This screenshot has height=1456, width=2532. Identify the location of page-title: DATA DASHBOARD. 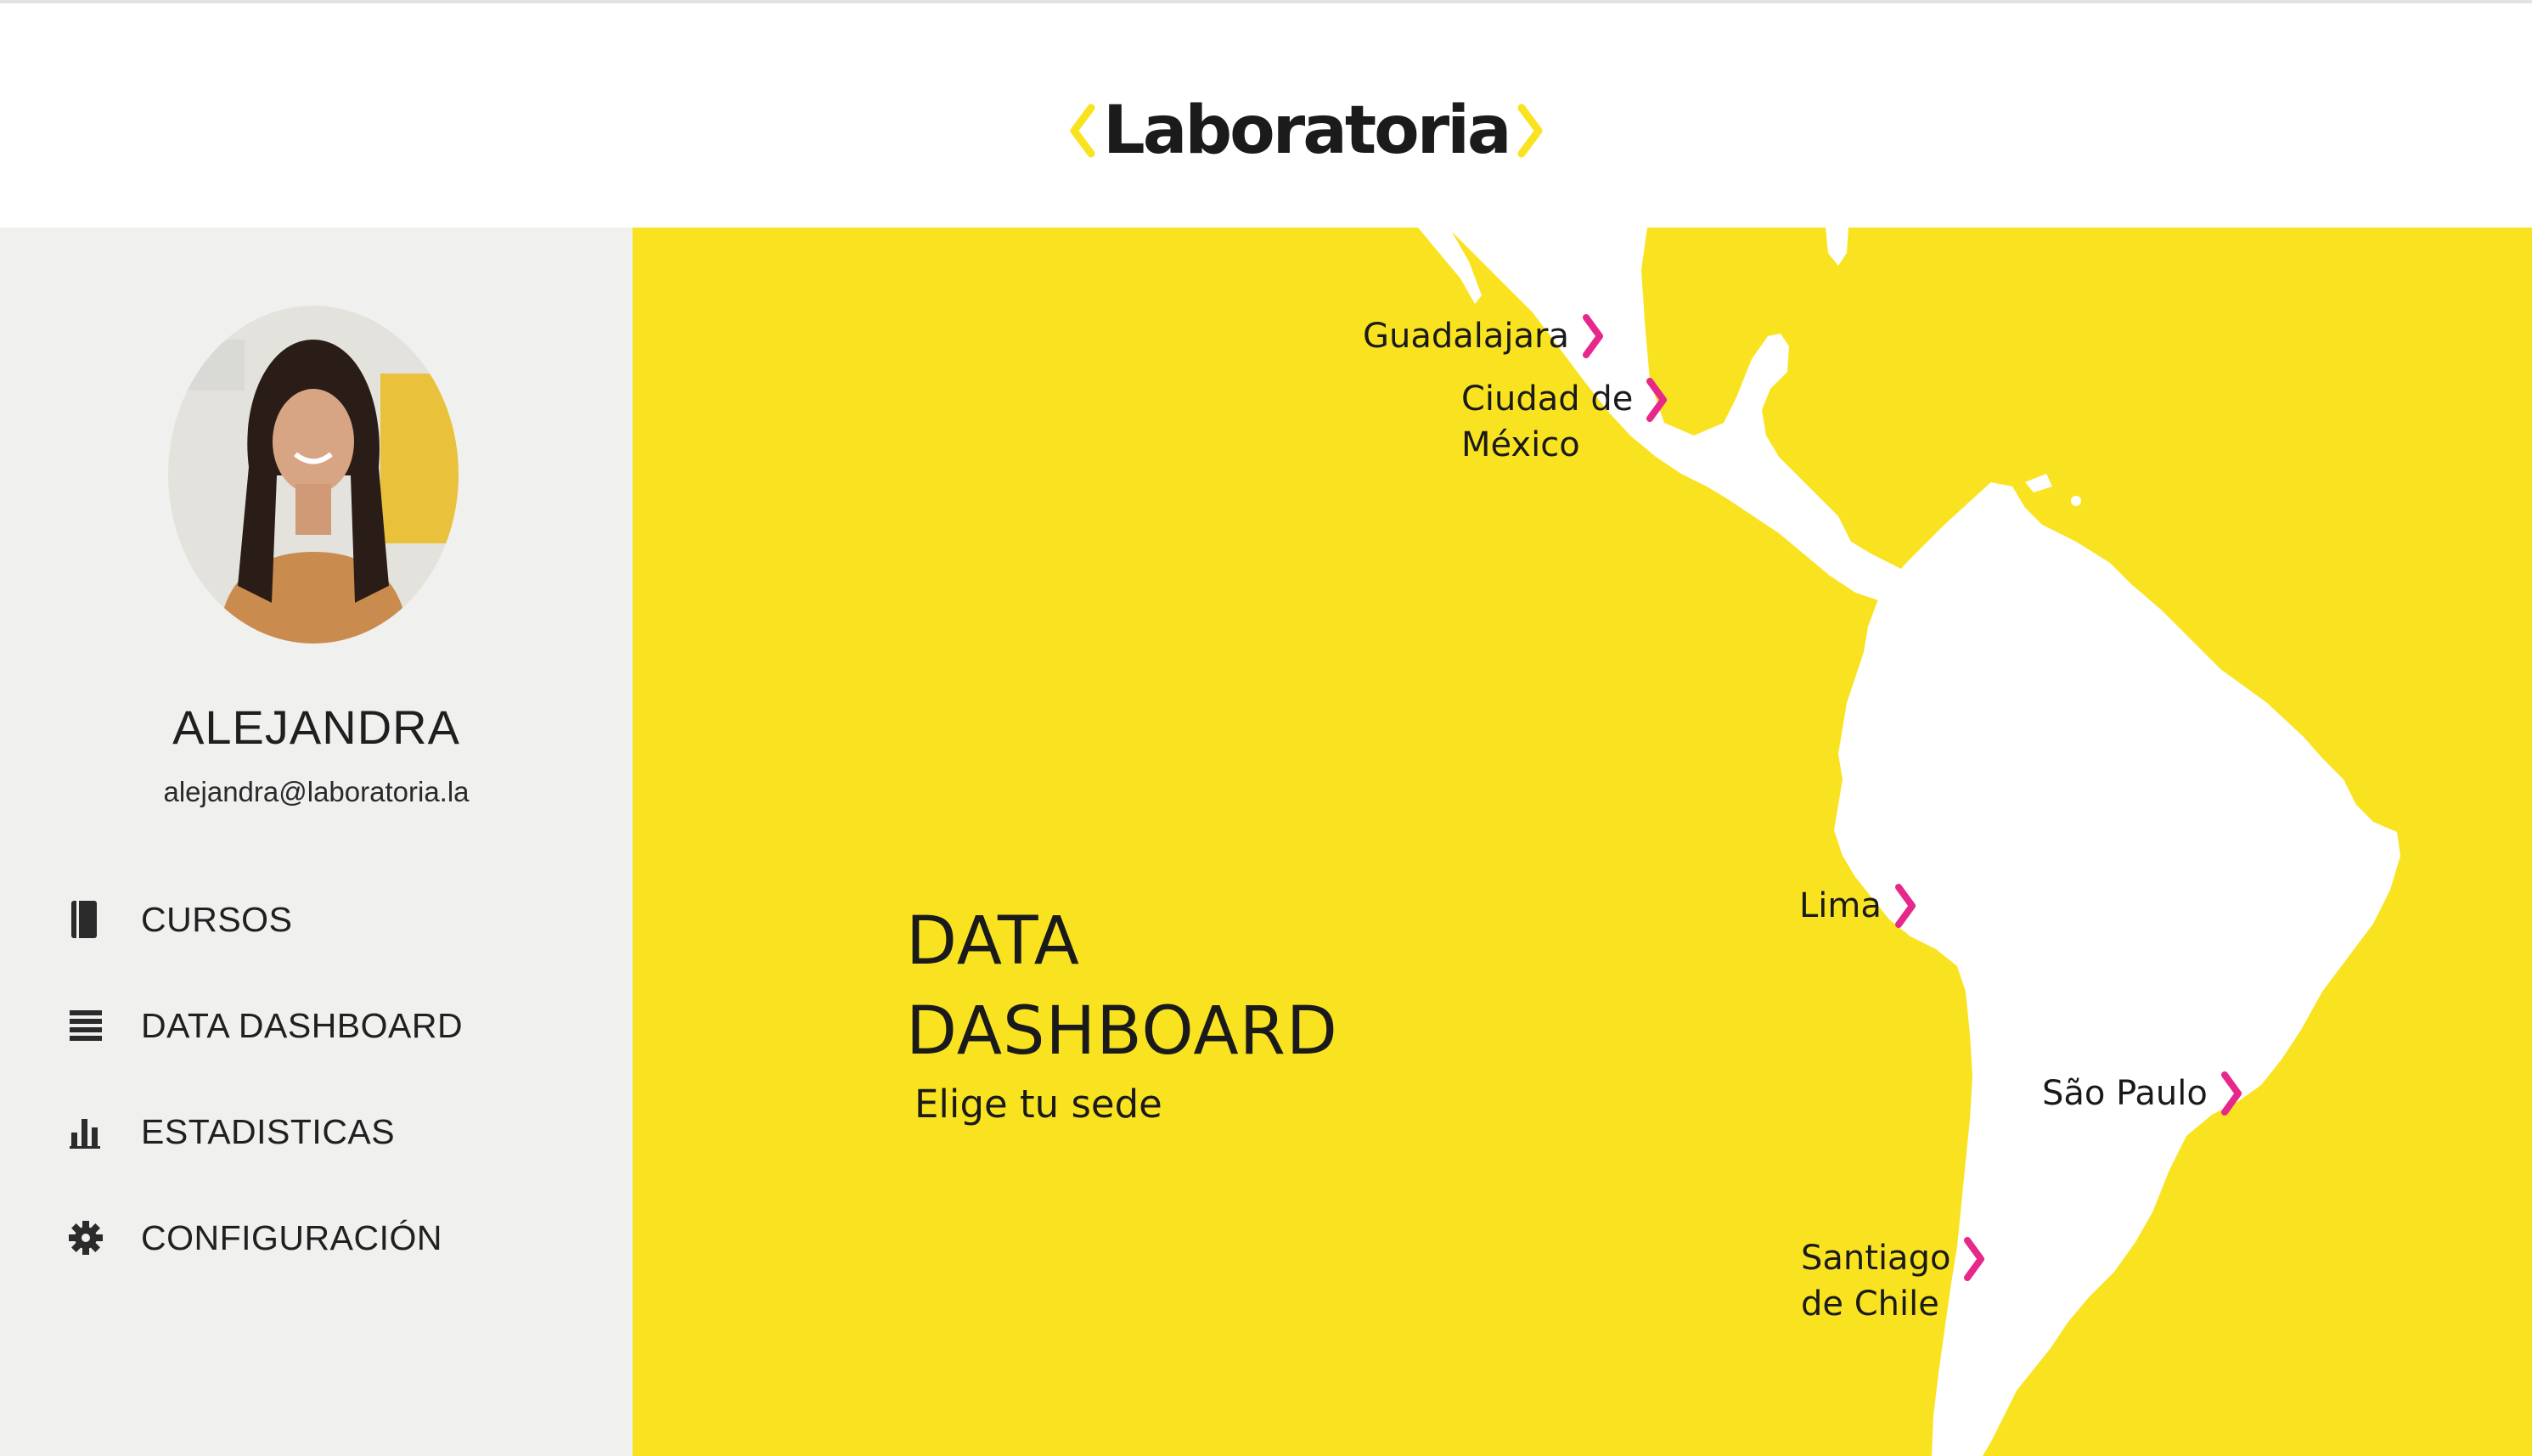
(1122, 986).